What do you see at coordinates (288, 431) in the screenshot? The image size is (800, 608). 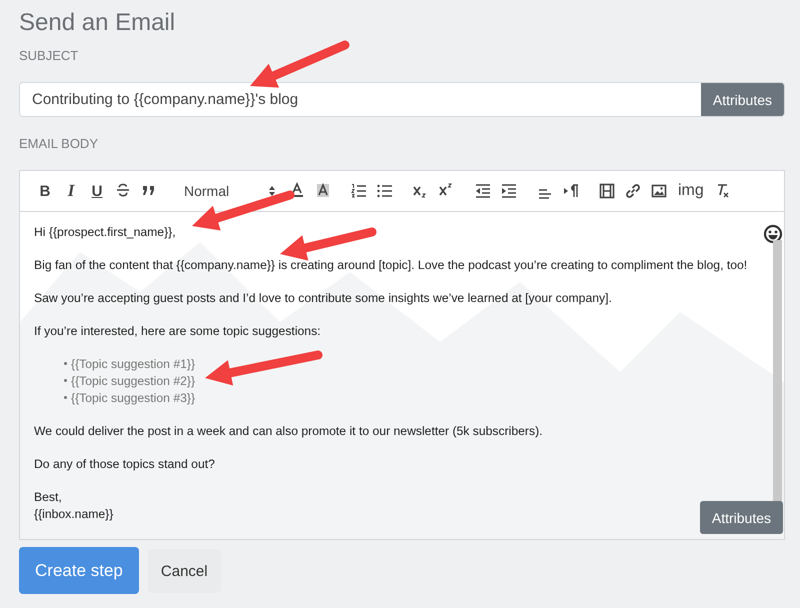 I see `body-text: We could deliver the post in a week and can also promote it to our newsletter (5k subscribers).` at bounding box center [288, 431].